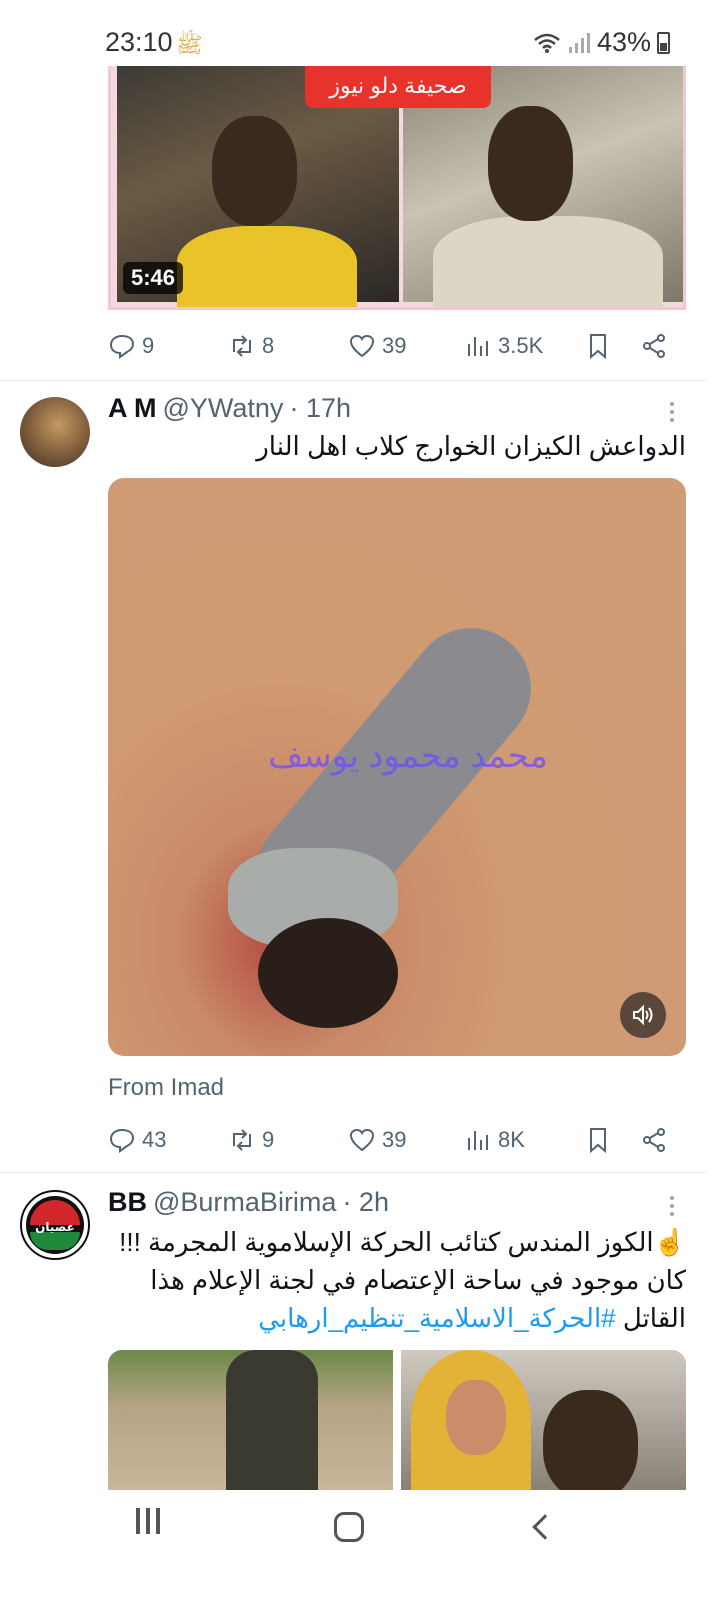 Image resolution: width=720 pixels, height=1600 pixels. I want to click on system-nav-bar, so click(360, 1545).